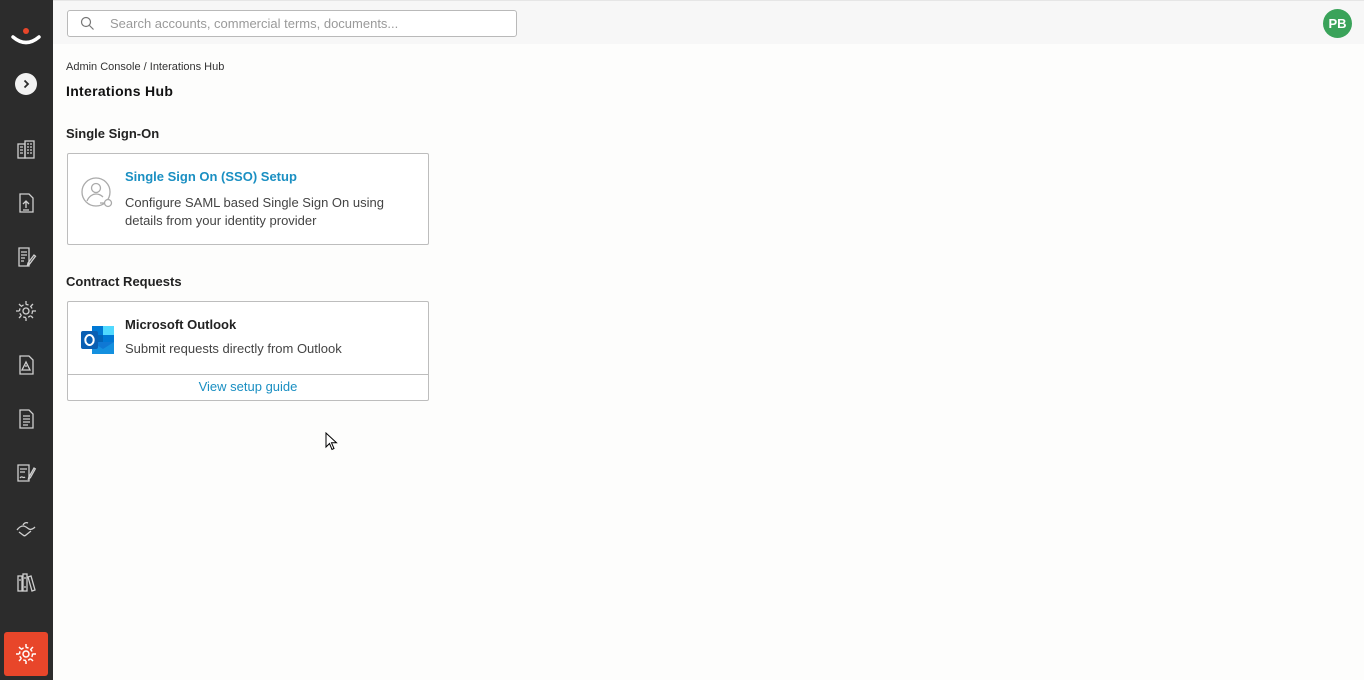 The height and width of the screenshot is (680, 1364). I want to click on handshake-icon, so click(26, 529).